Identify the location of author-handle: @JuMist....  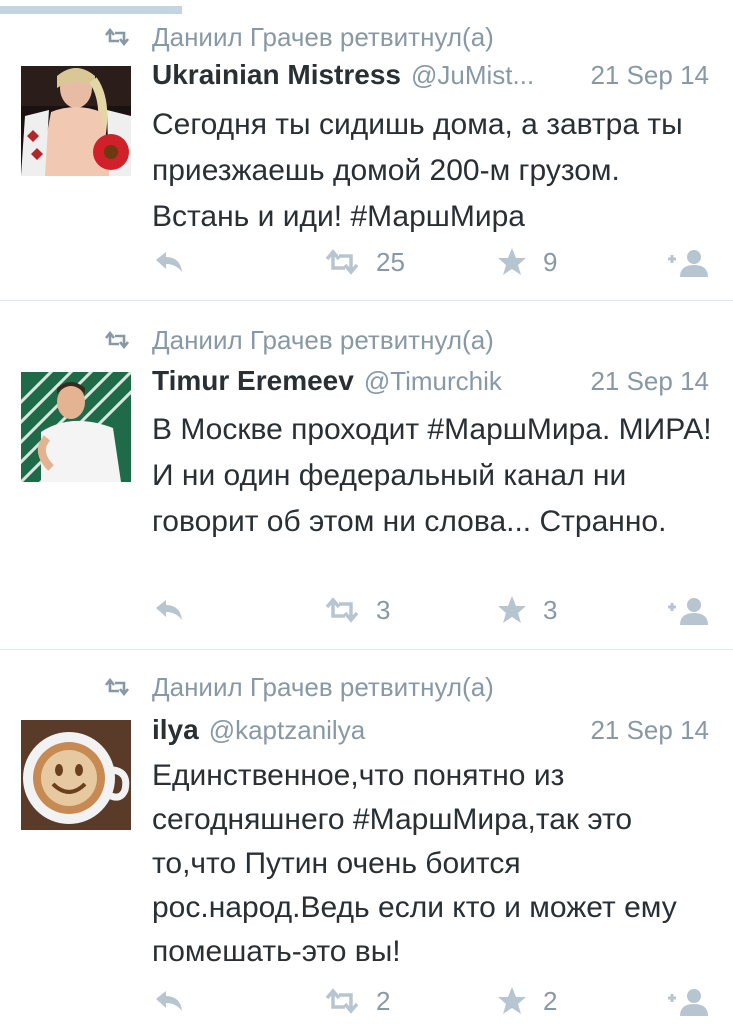
(493, 75).